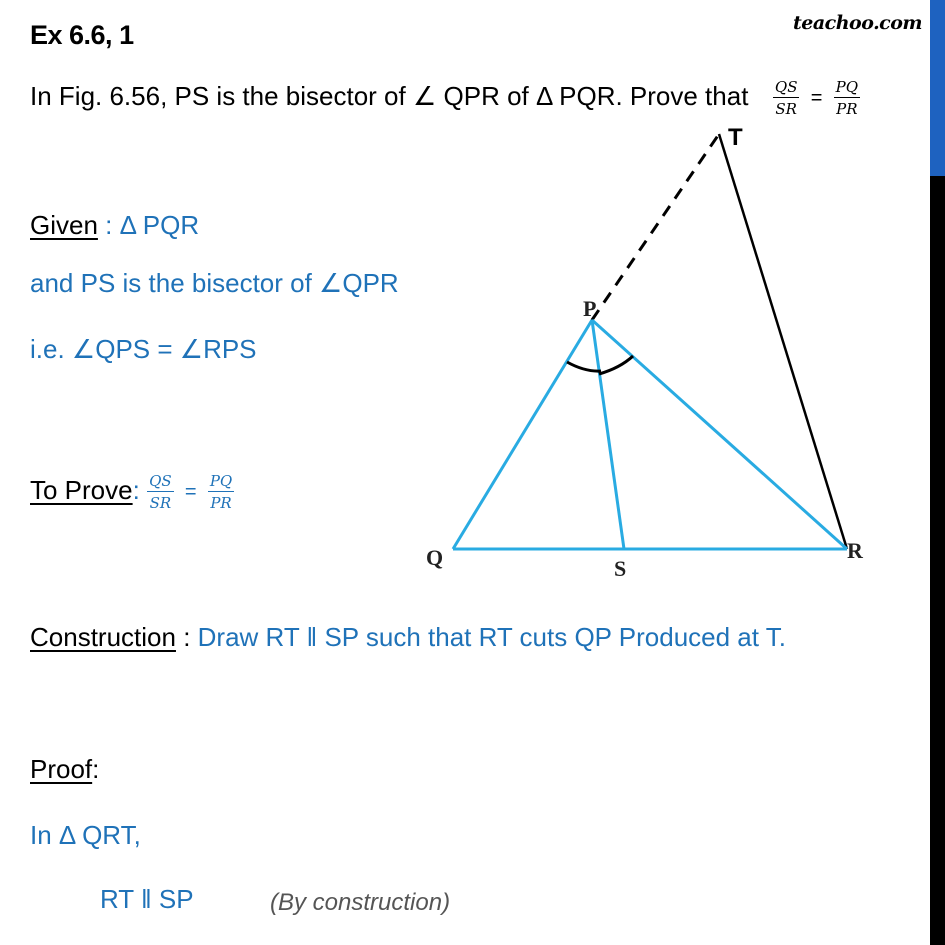 Image resolution: width=945 pixels, height=945 pixels. What do you see at coordinates (616, 365) in the screenshot?
I see `angle-arc-RPS` at bounding box center [616, 365].